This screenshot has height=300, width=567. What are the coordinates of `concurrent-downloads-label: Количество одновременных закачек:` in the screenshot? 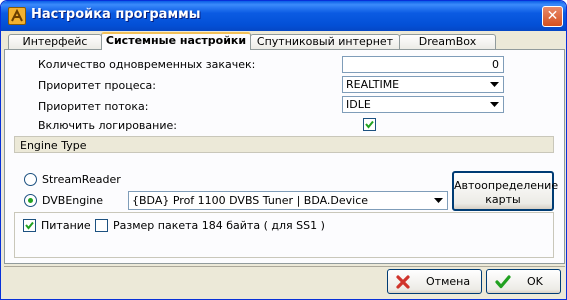 It's located at (147, 64).